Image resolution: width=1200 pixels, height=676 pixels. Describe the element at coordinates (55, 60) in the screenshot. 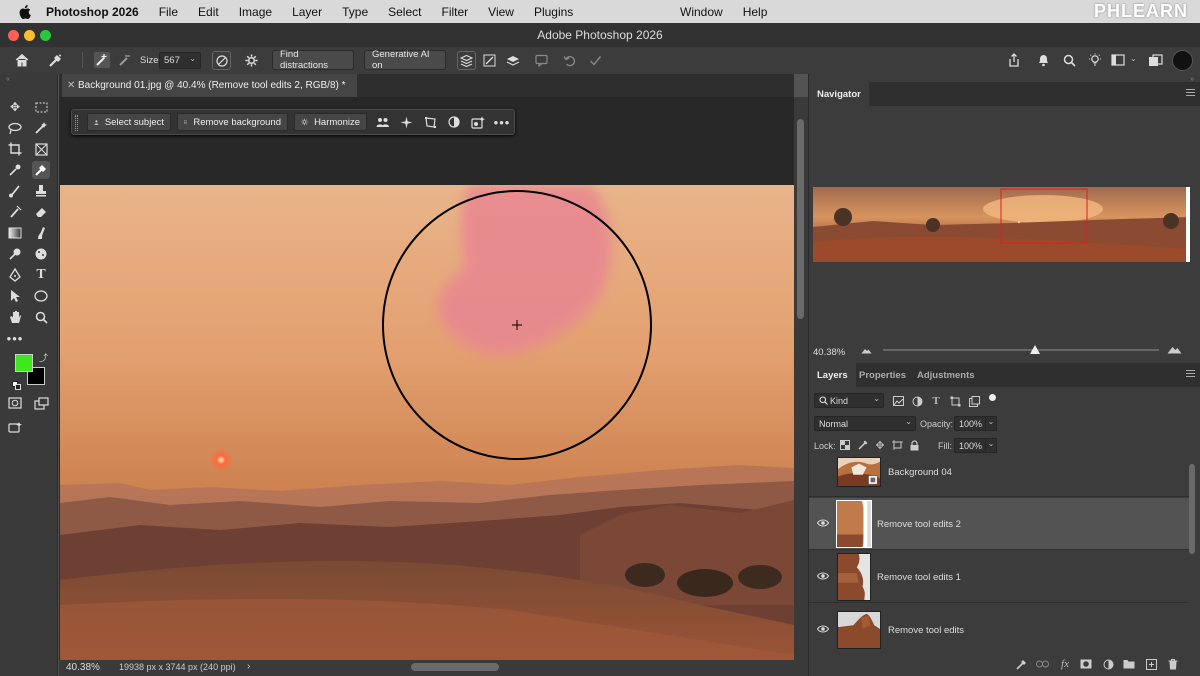

I see `remove-tool-icon` at that location.